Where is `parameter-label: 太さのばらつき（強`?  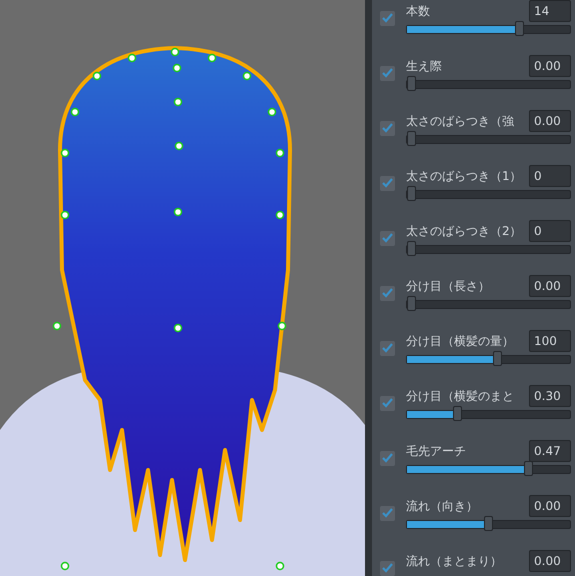 parameter-label: 太さのばらつき（強 is located at coordinates (460, 121).